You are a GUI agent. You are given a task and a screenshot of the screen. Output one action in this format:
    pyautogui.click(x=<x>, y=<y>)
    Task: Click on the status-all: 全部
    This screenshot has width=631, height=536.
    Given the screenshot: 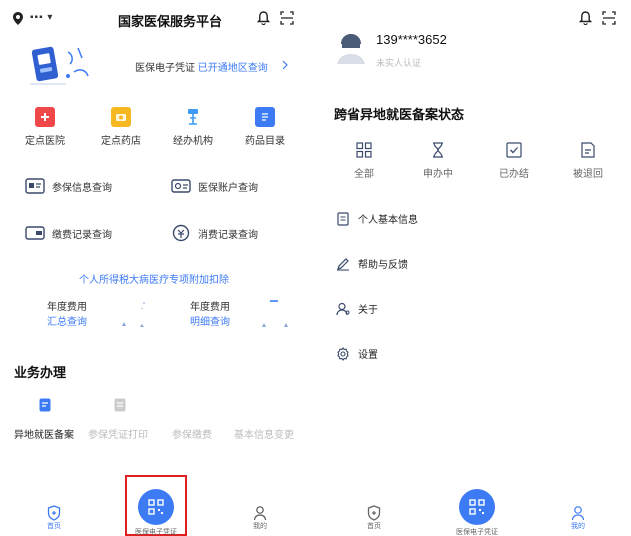 What is the action you would take?
    pyautogui.click(x=364, y=160)
    